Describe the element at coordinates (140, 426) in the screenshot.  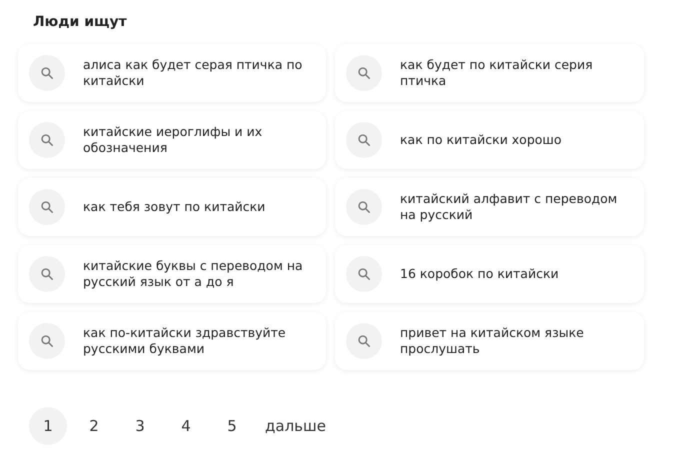
I see `page-link: 3` at that location.